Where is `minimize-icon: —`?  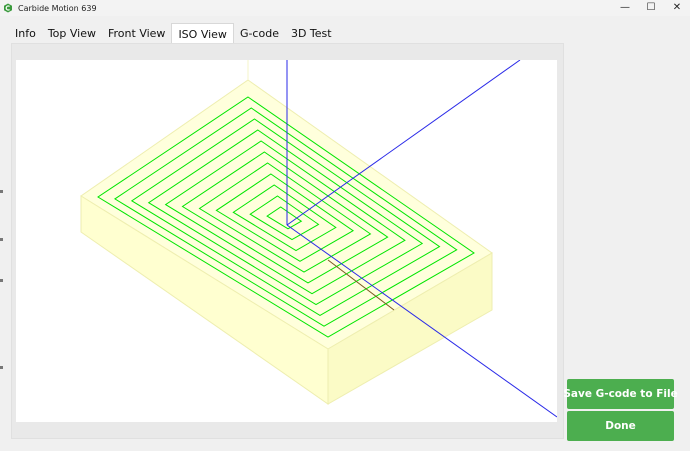 minimize-icon: — is located at coordinates (625, 8).